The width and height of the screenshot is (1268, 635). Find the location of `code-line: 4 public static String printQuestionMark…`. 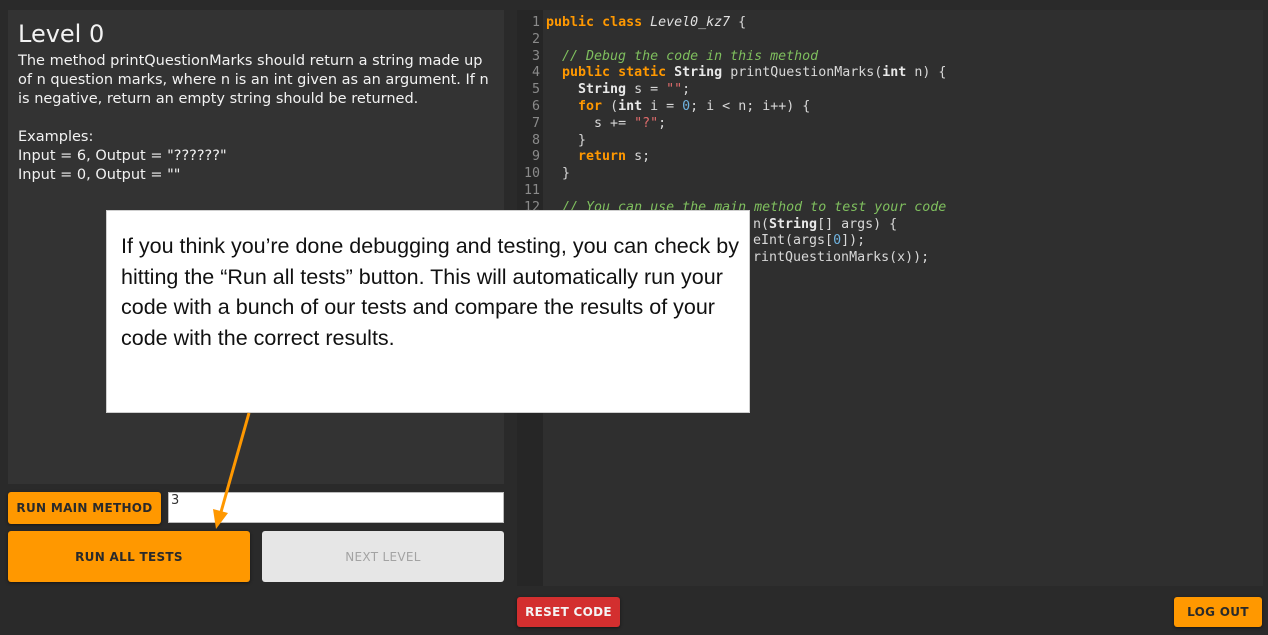

code-line: 4 public static String printQuestionMark… is located at coordinates (731, 73).